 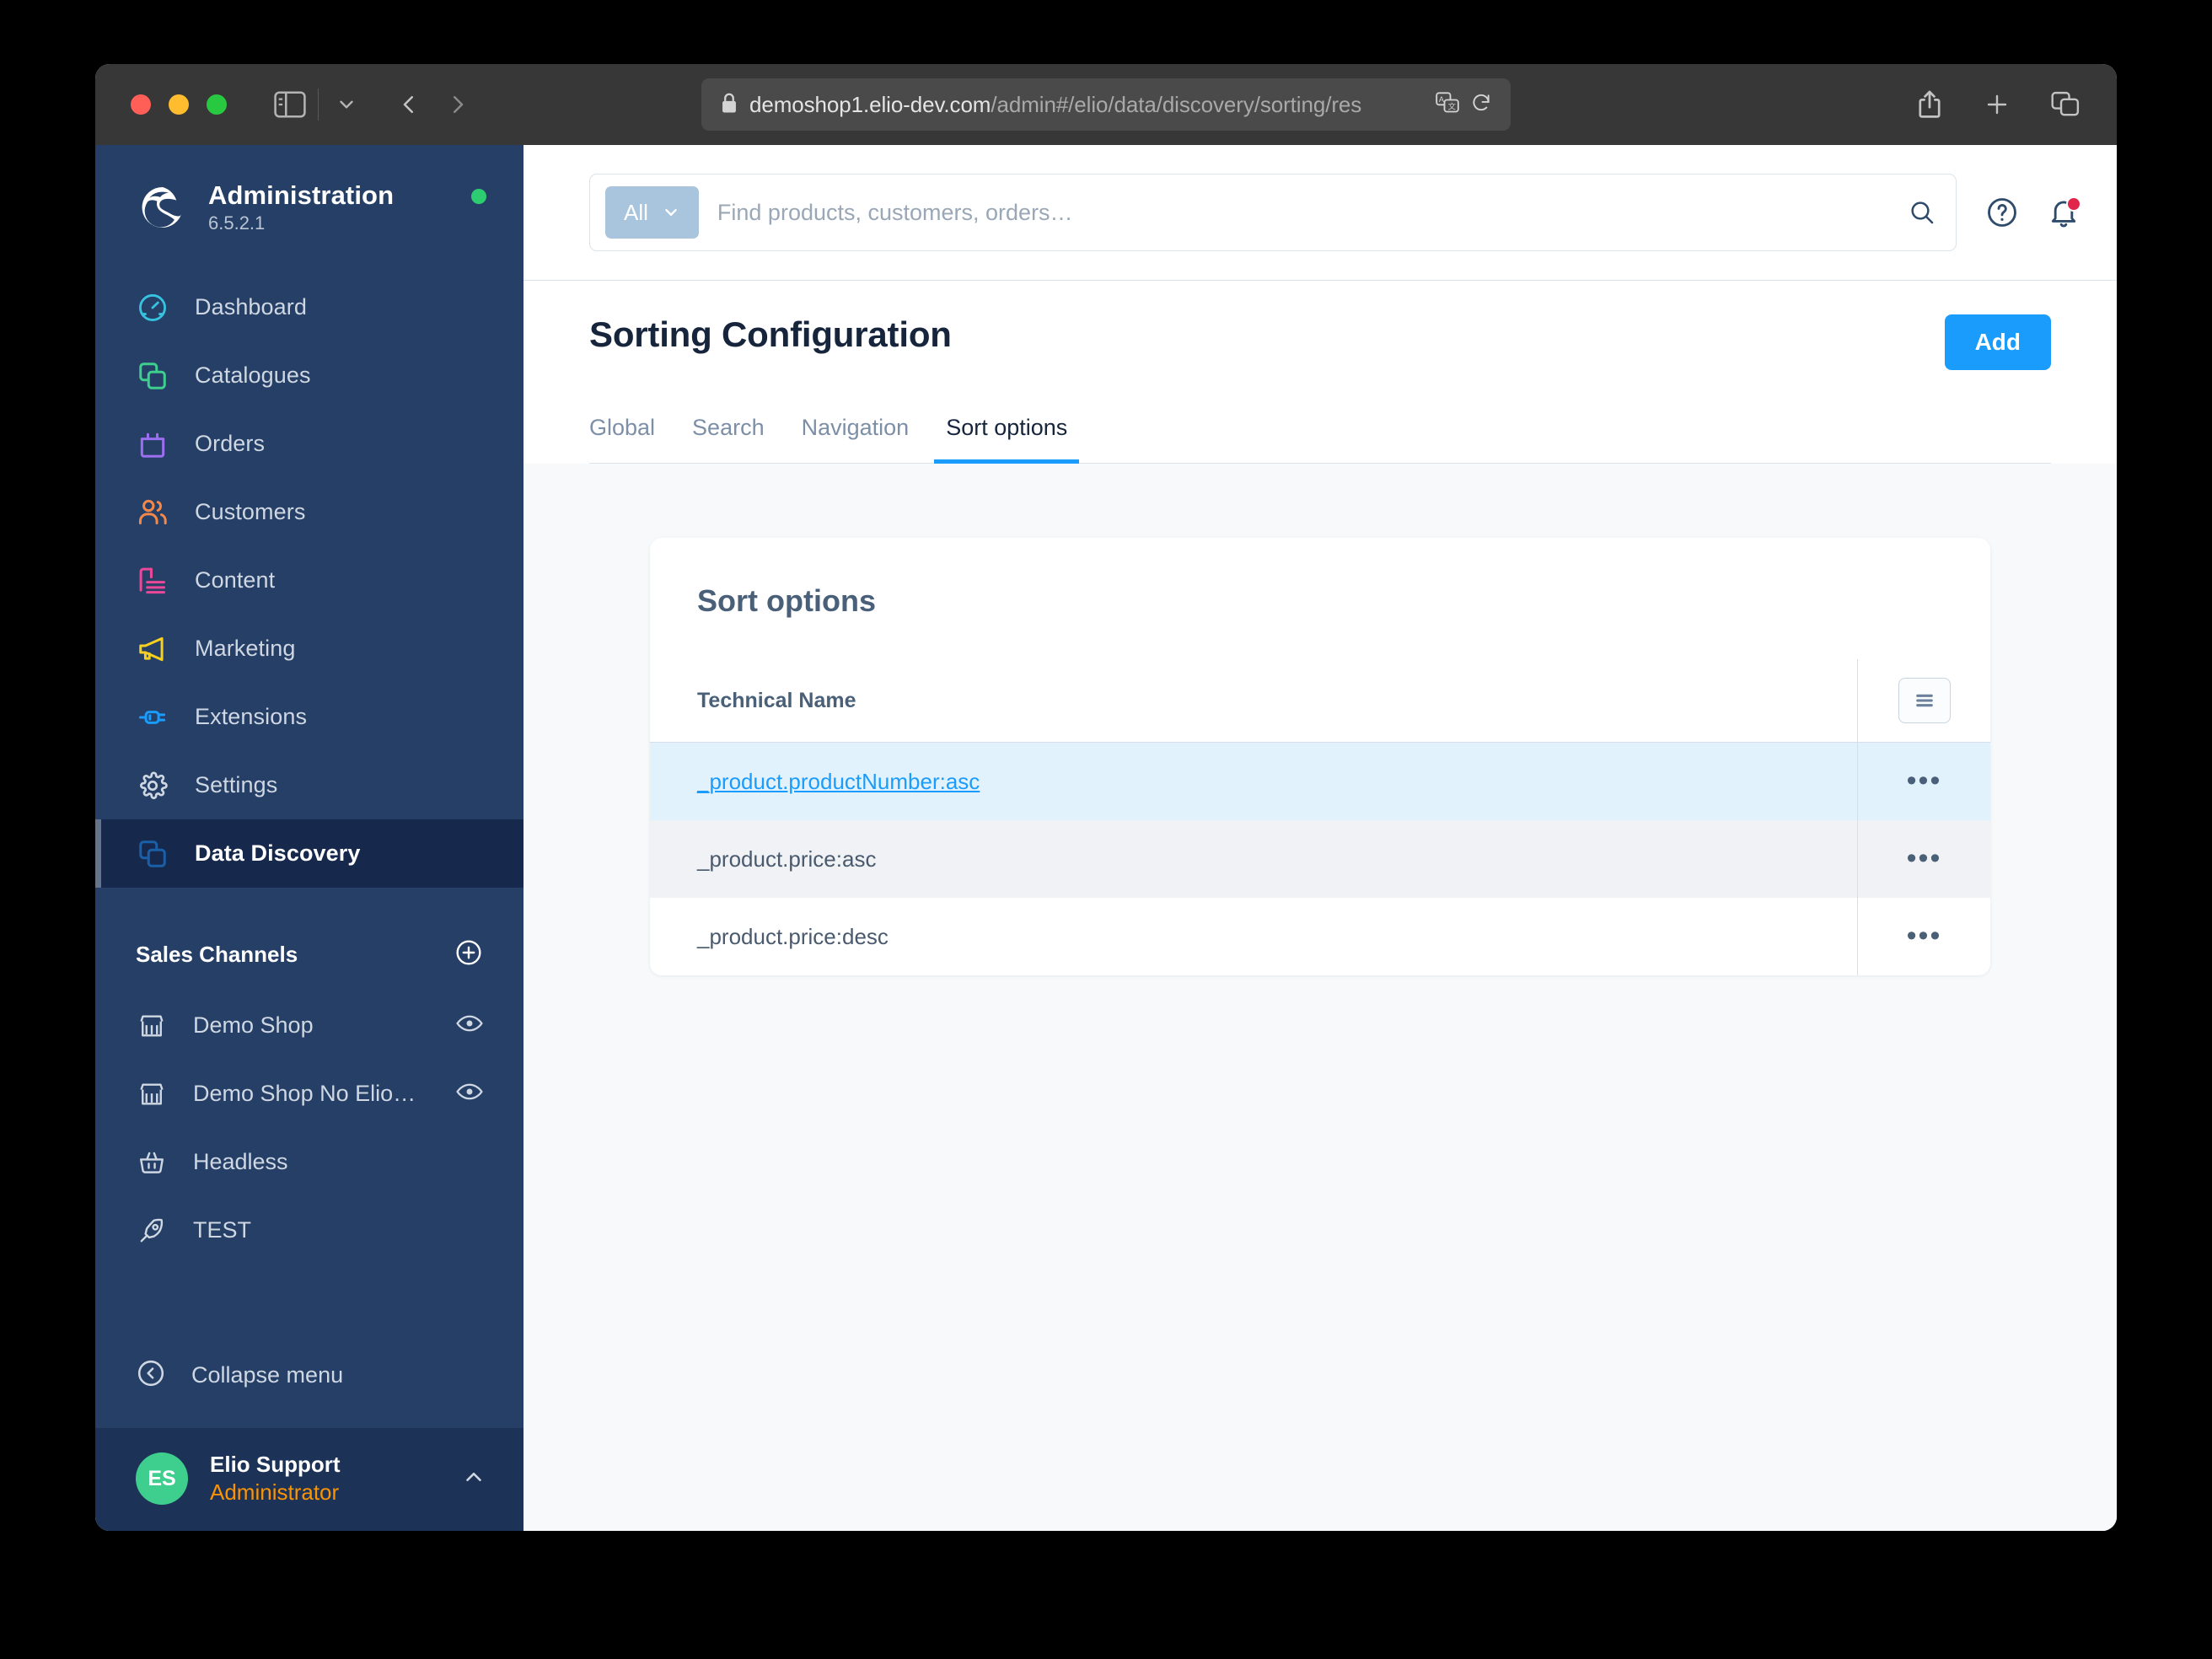 I want to click on sidebar-version: 6.5.2.1, so click(x=237, y=223).